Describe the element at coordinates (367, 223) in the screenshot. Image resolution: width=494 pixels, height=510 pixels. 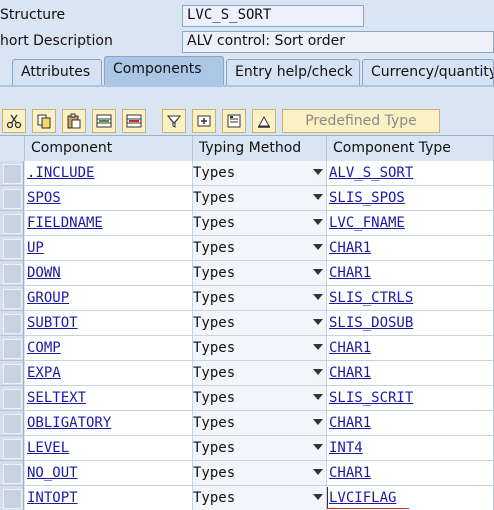
I see `component-type-link: LVC_FNAME` at that location.